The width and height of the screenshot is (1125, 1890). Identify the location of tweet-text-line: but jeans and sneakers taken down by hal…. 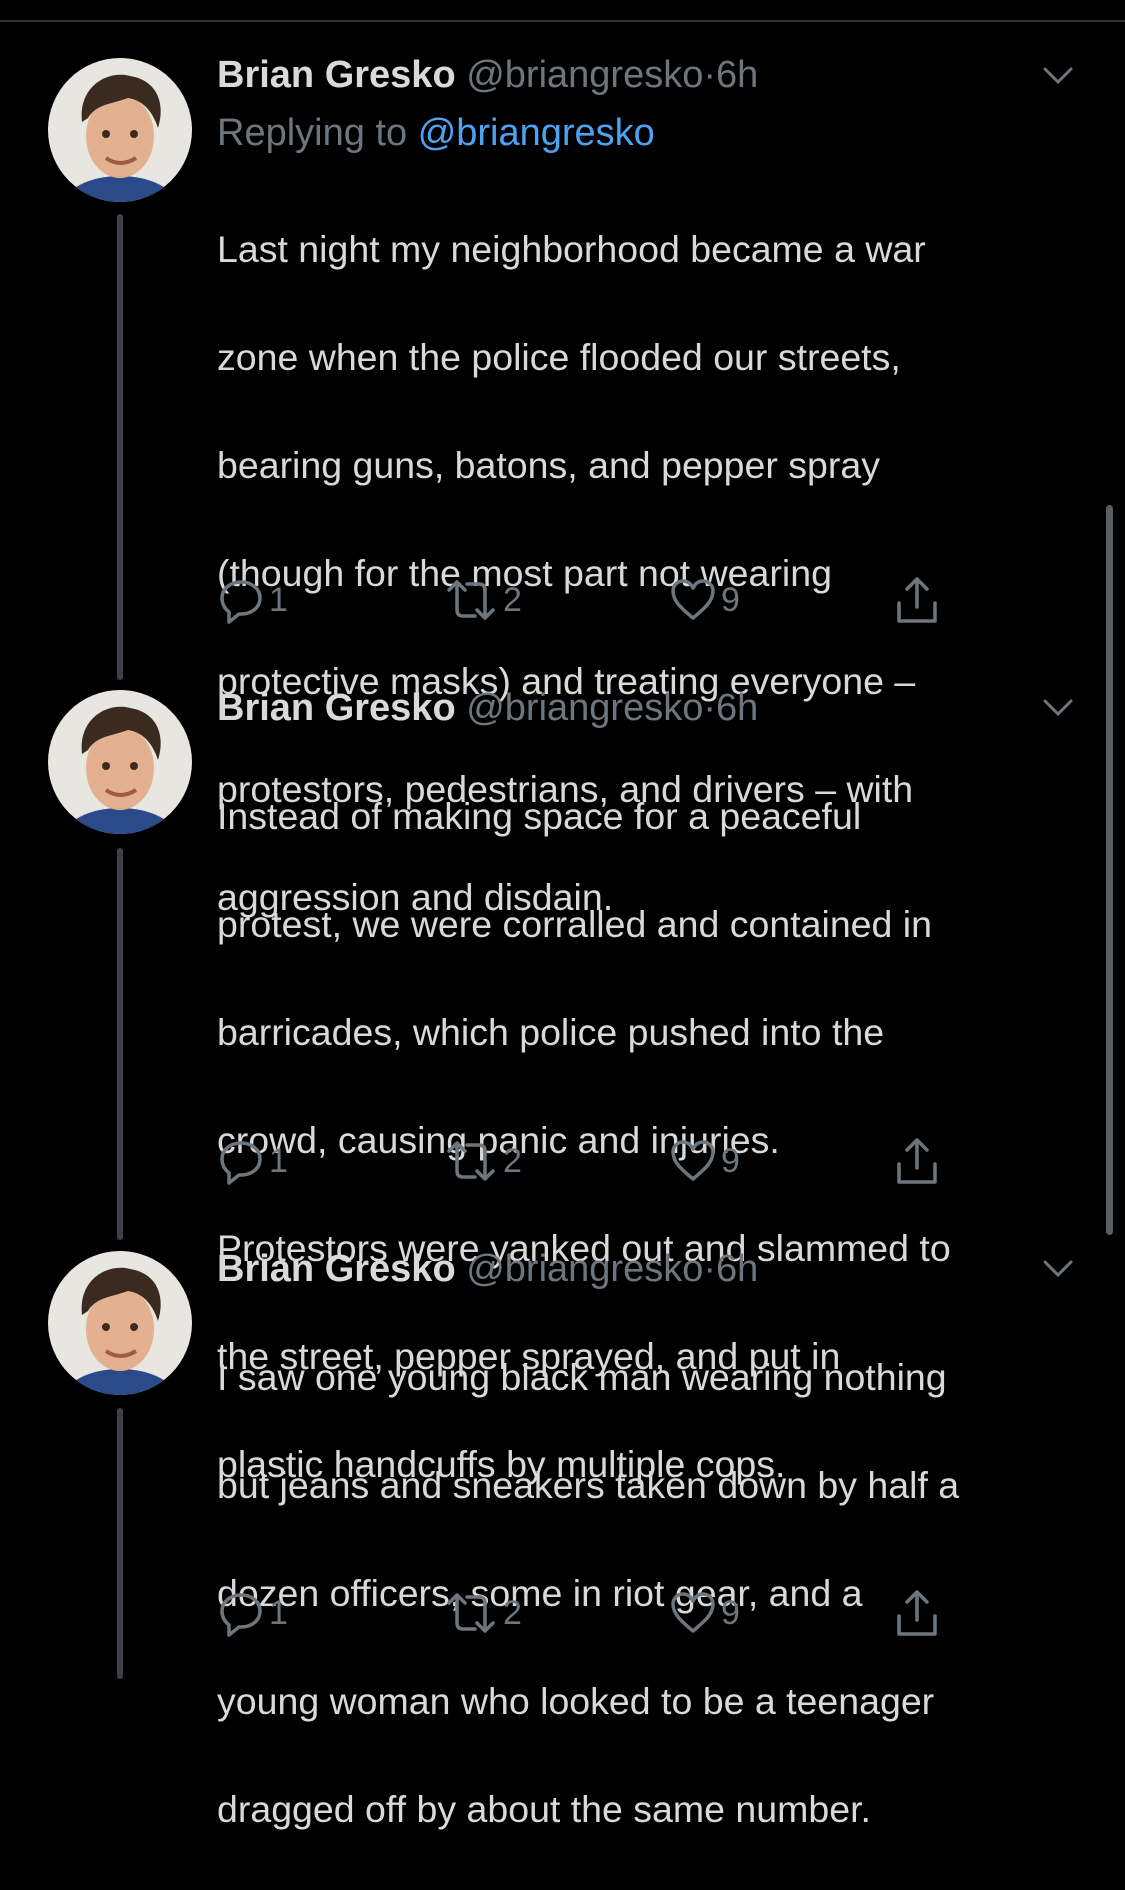
(588, 1485).